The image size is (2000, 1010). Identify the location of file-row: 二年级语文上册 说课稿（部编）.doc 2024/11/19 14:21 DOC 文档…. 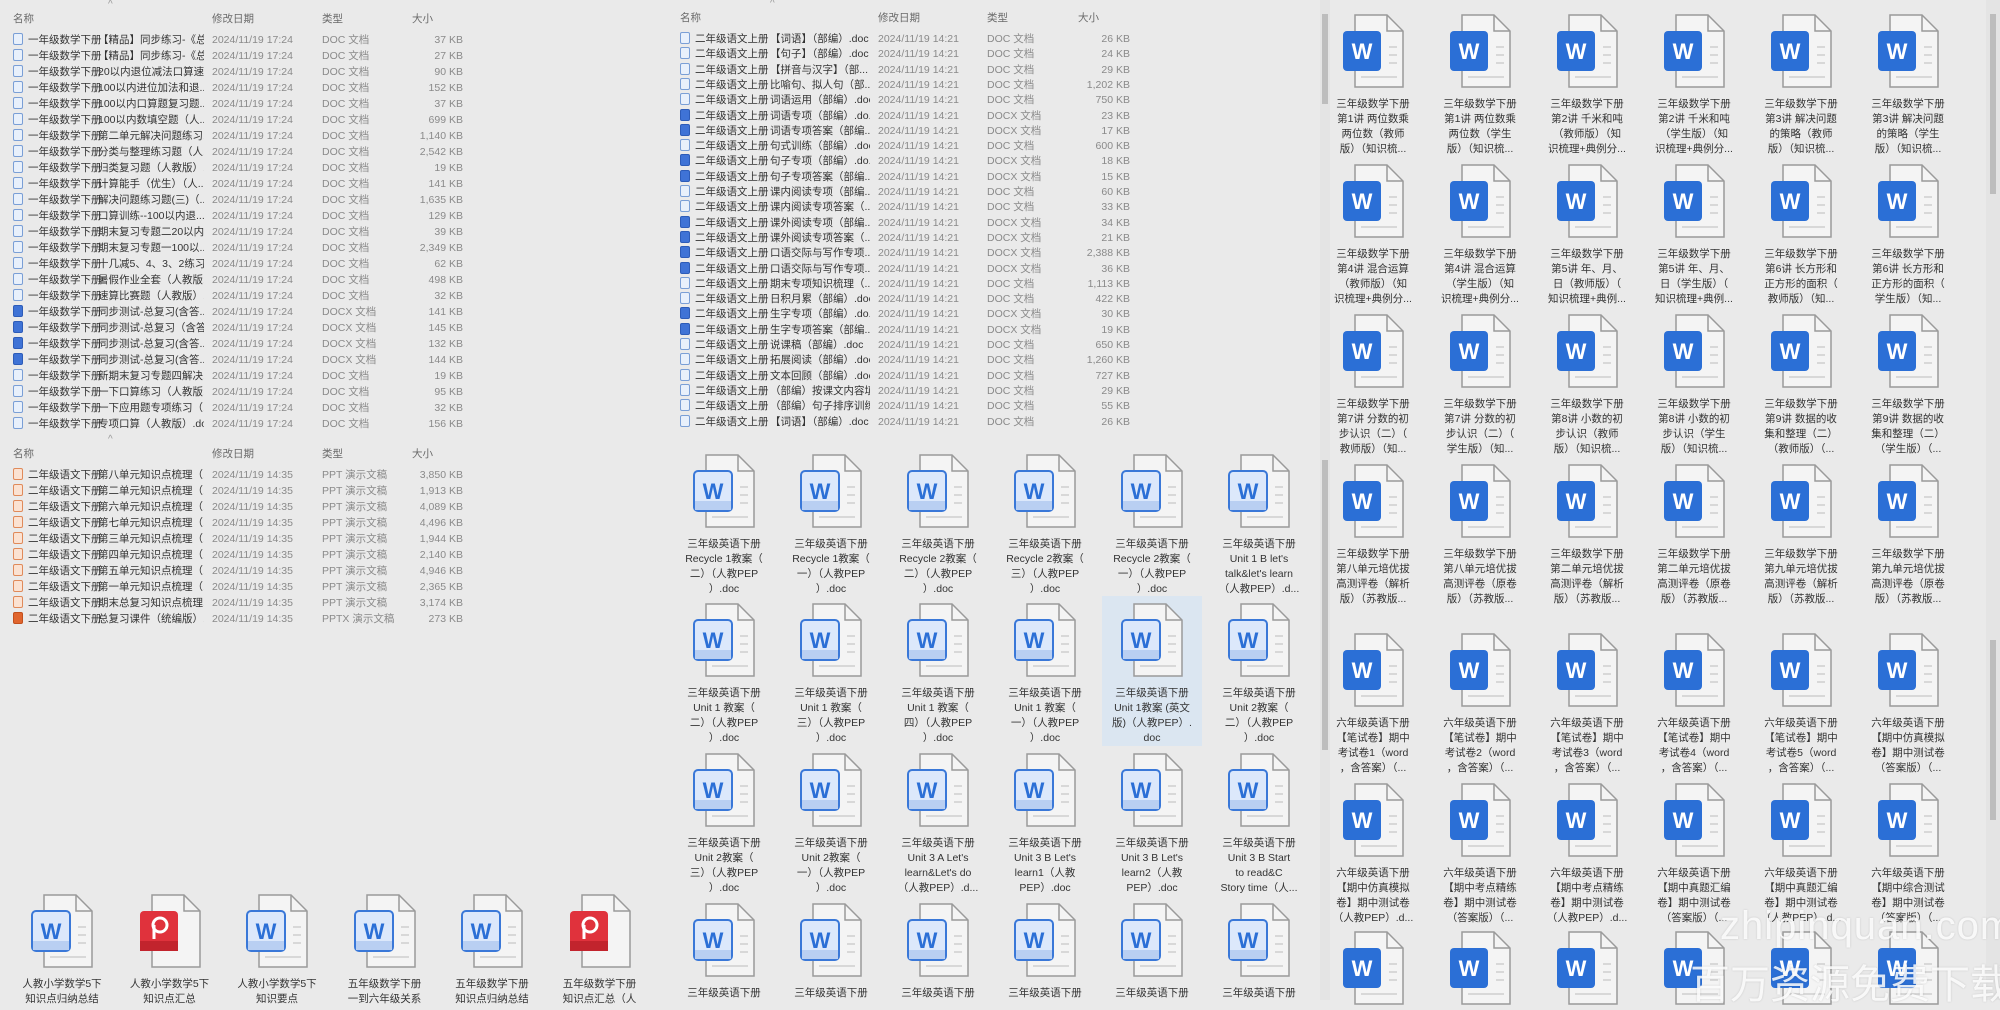
(565, 345).